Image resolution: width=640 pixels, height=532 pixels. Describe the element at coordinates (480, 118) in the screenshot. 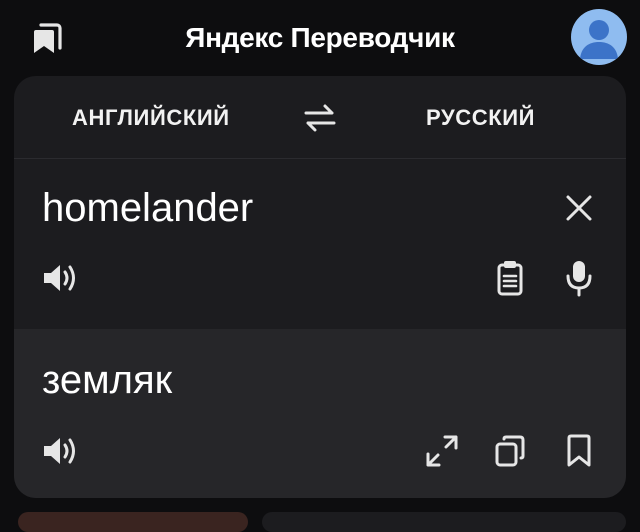

I see `target-language-button: РУССКИЙ` at that location.